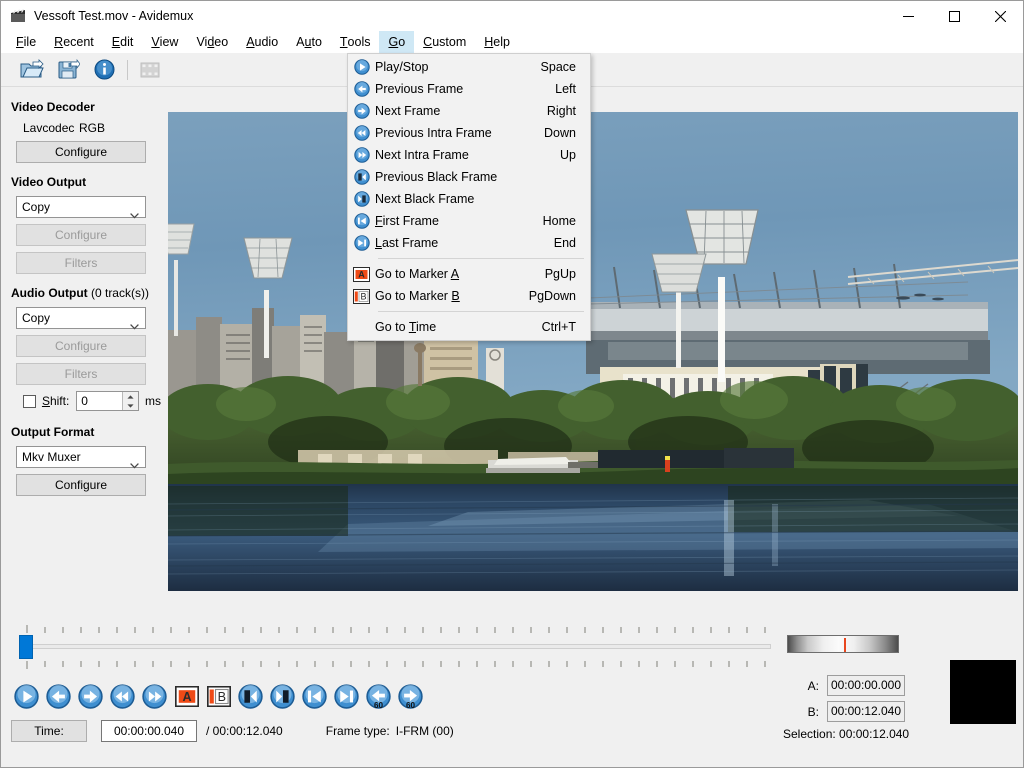 The image size is (1024, 768). I want to click on save-file-icon, so click(68, 70).